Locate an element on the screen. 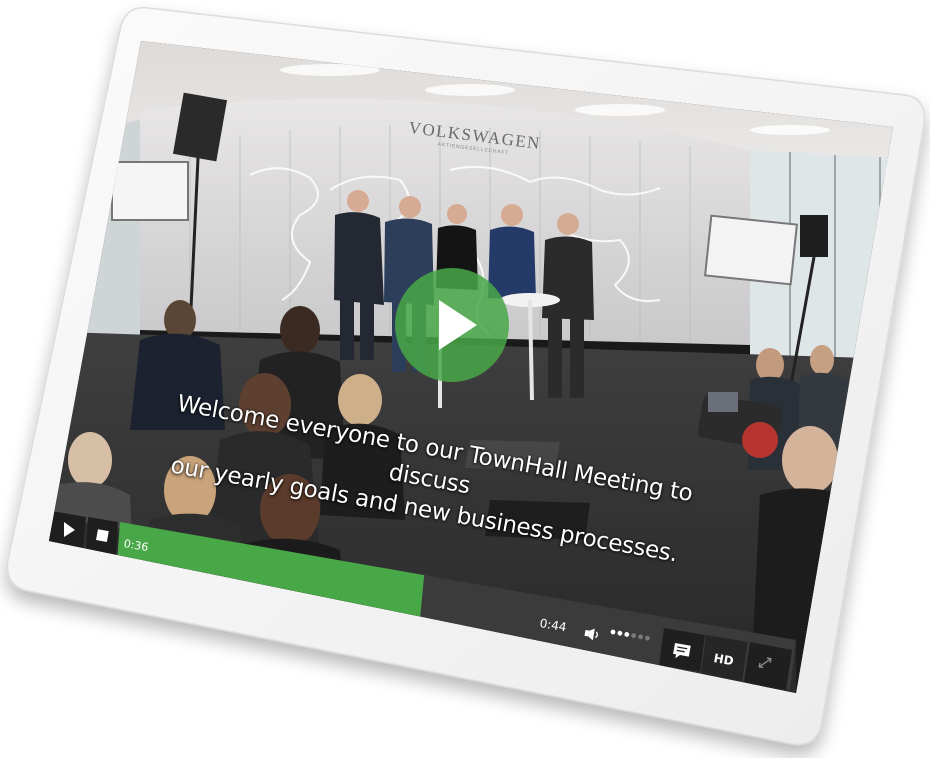 This screenshot has width=930, height=758. stop-icon is located at coordinates (102, 535).